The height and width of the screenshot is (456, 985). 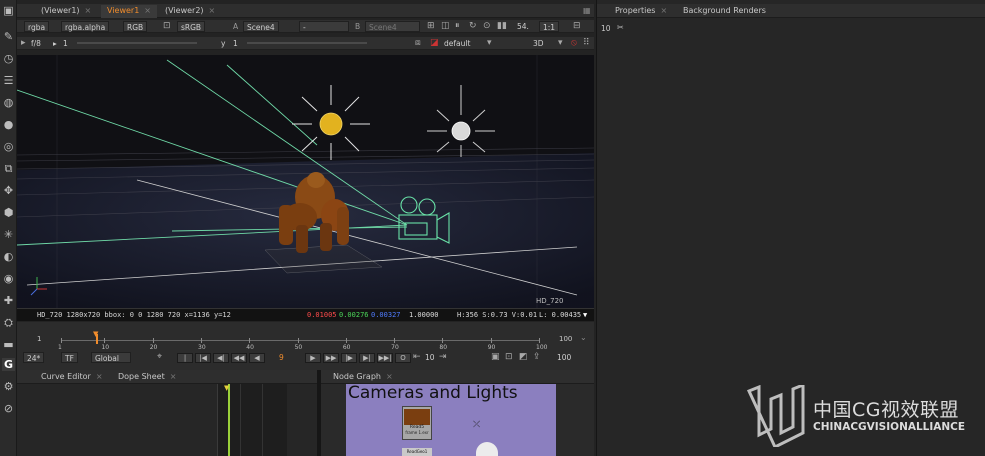 I want to click on tab-curve-editor: Curve Editor ×, so click(x=72, y=377).